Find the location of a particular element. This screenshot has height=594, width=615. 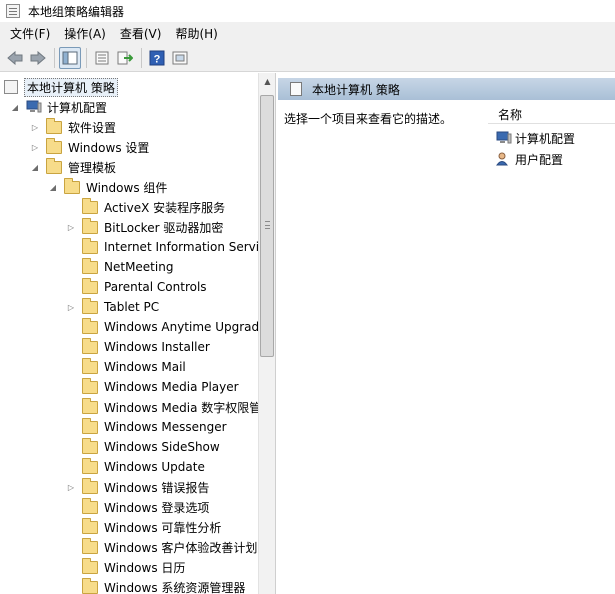

tree-item-component: Windows SideShow is located at coordinates (143, 447).